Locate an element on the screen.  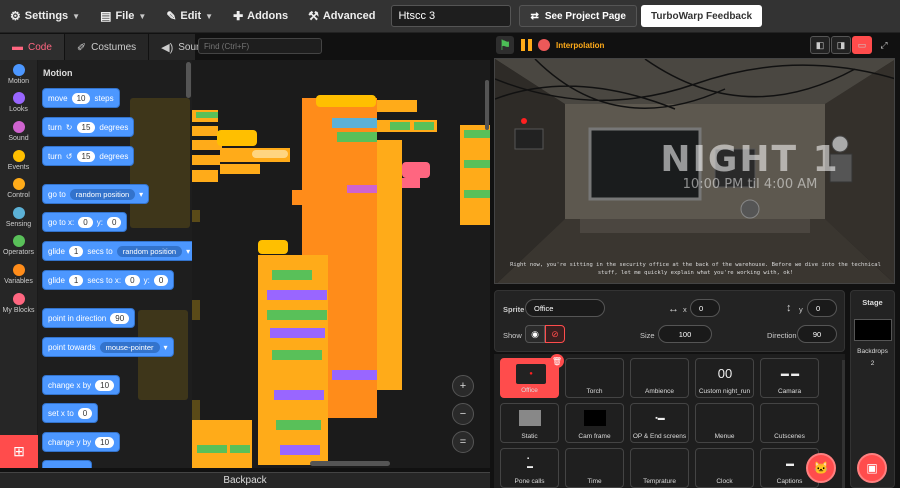
turn-left-block: turn ↺ 15 degrees is located at coordinates (88, 156).